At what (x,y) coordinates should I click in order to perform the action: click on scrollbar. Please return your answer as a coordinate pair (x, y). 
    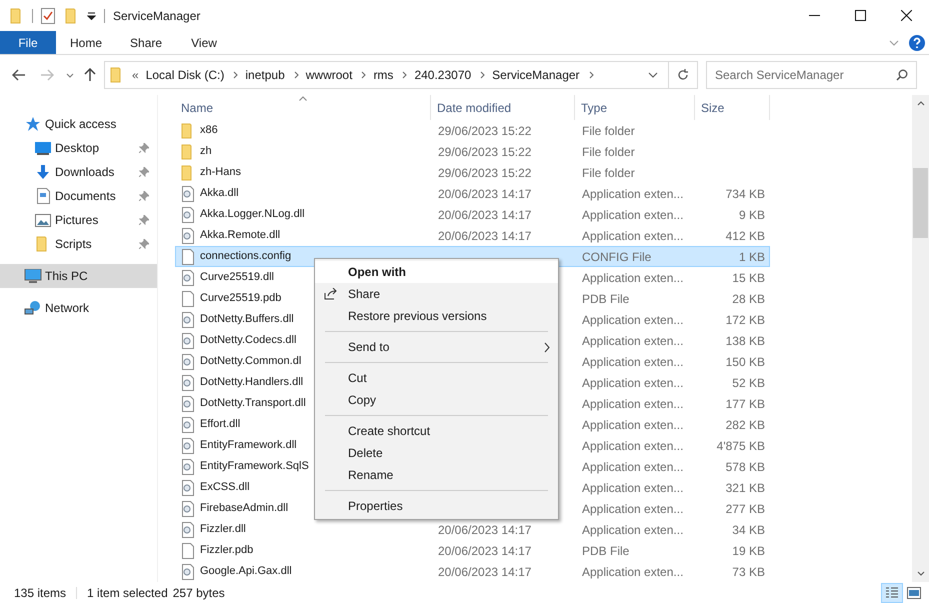
    Looking at the image, I should click on (920, 338).